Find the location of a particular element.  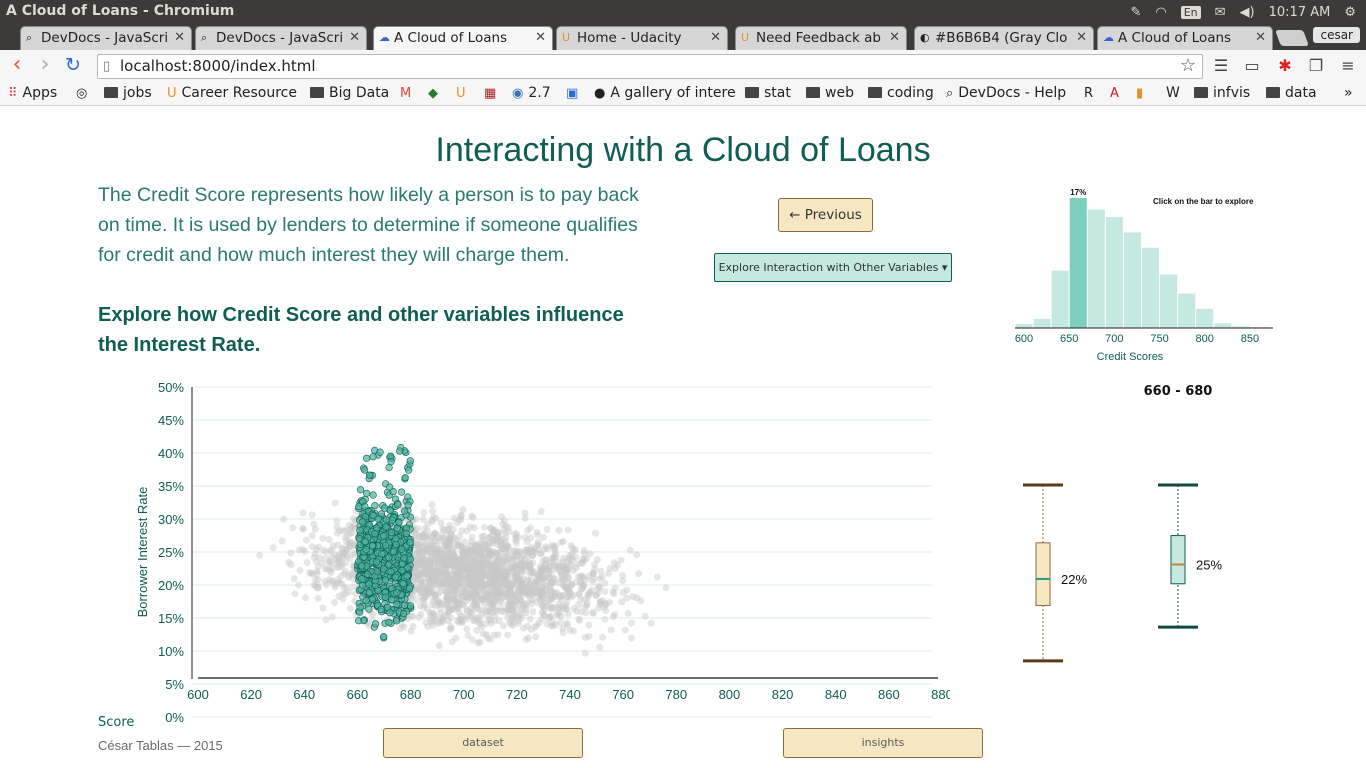

bookmark-career: U Career Resource is located at coordinates (232, 93).